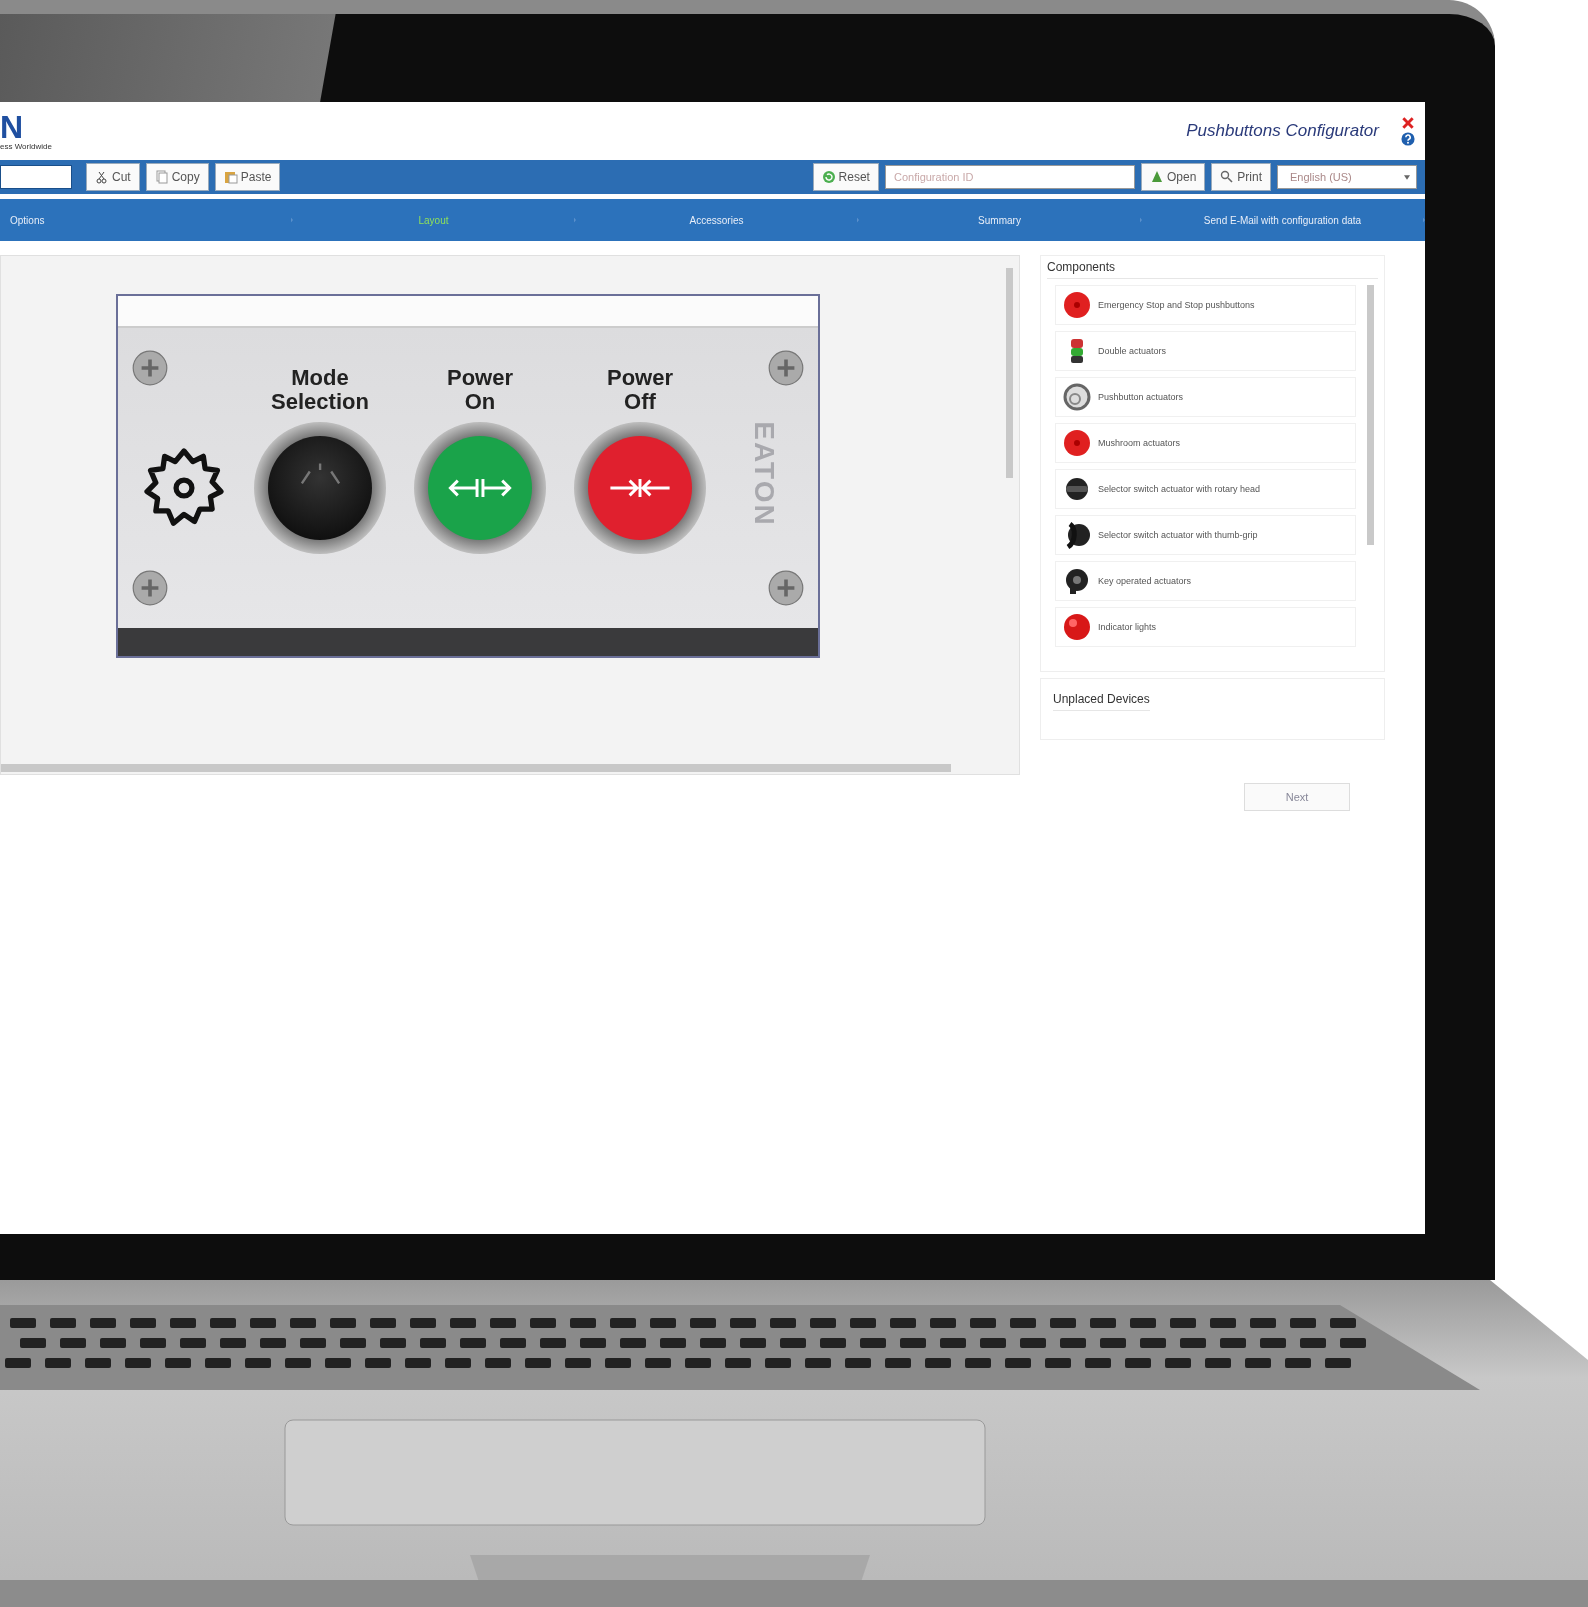  Describe the element at coordinates (230, 177) in the screenshot. I see `clipboard-icon` at that location.